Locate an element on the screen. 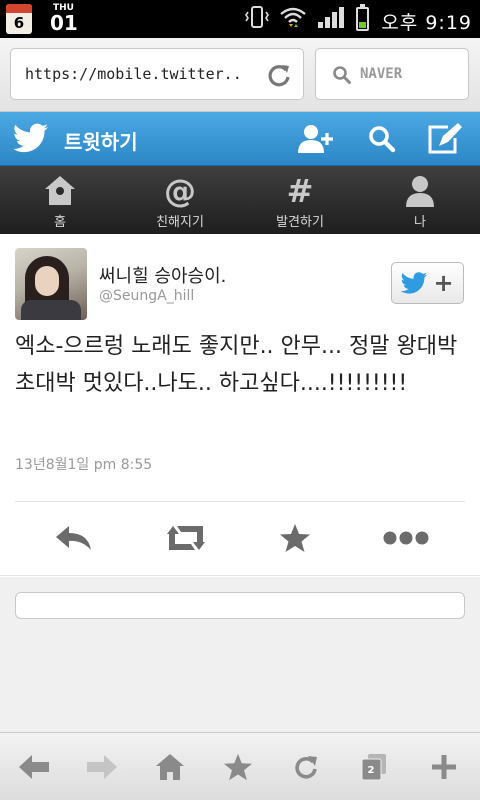  retweet-icon is located at coordinates (186, 538).